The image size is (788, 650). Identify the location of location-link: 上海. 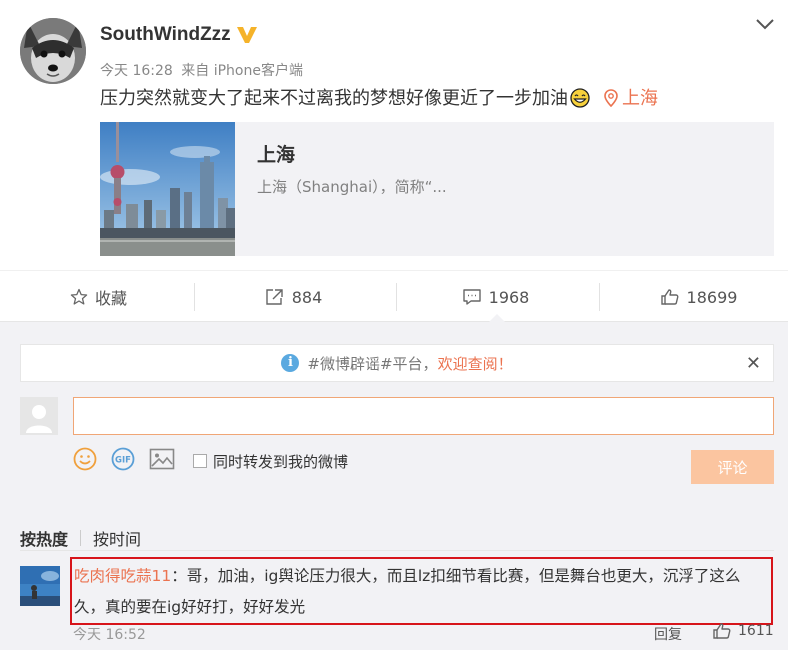
(631, 98).